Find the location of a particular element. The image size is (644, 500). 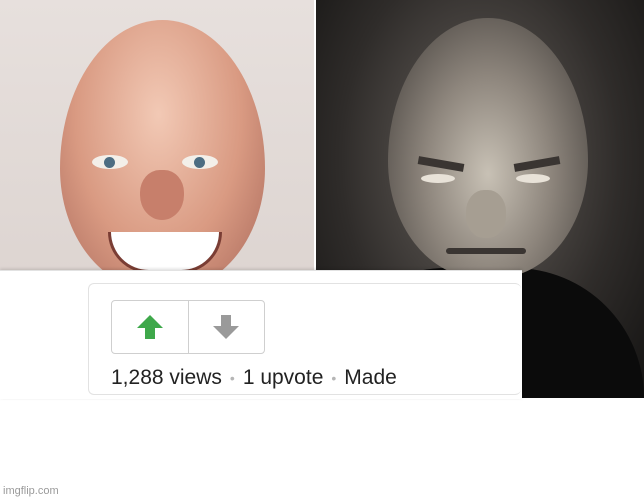

watermark: imgflip.com is located at coordinates (31, 491).